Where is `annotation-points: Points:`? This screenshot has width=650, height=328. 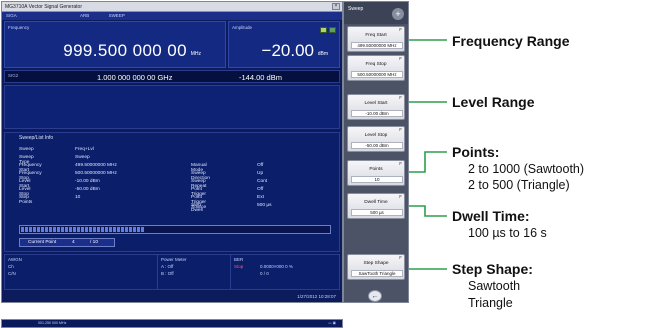 annotation-points: Points: is located at coordinates (476, 152).